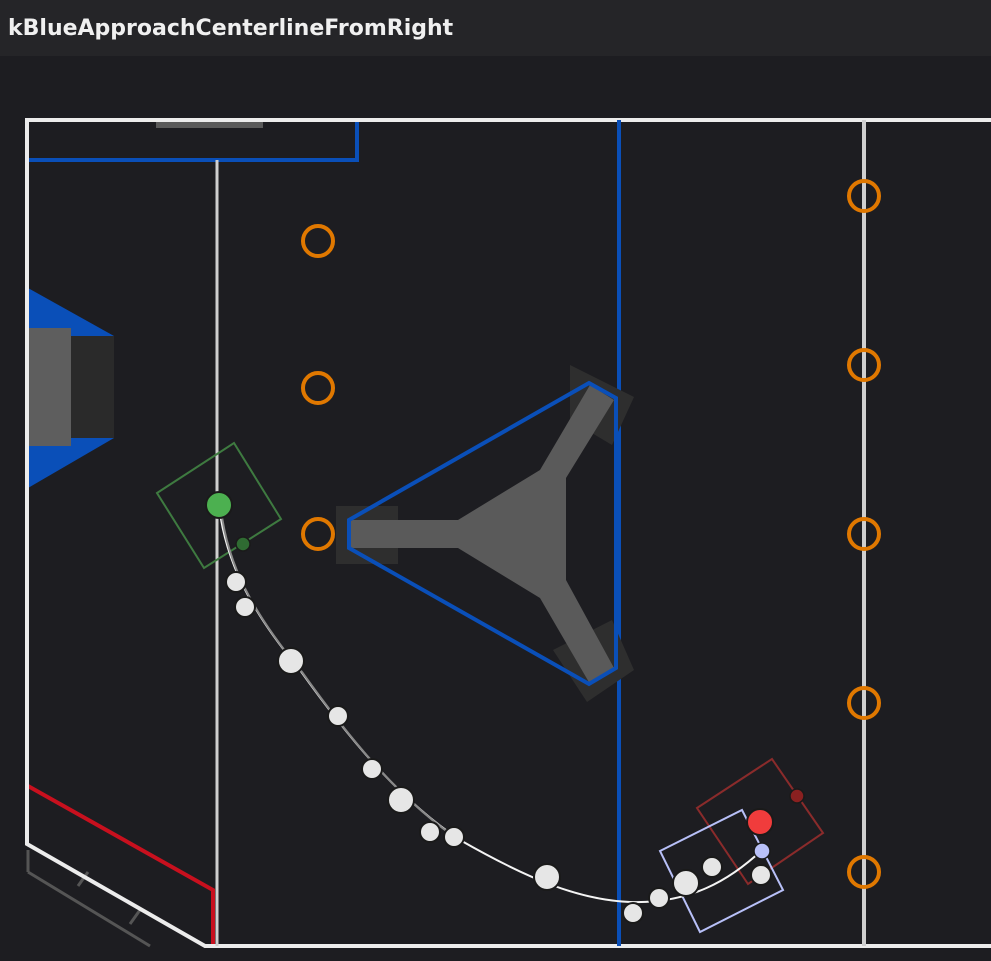 The height and width of the screenshot is (961, 991). What do you see at coordinates (760, 822) in the screenshot?
I see `end-point-marker` at bounding box center [760, 822].